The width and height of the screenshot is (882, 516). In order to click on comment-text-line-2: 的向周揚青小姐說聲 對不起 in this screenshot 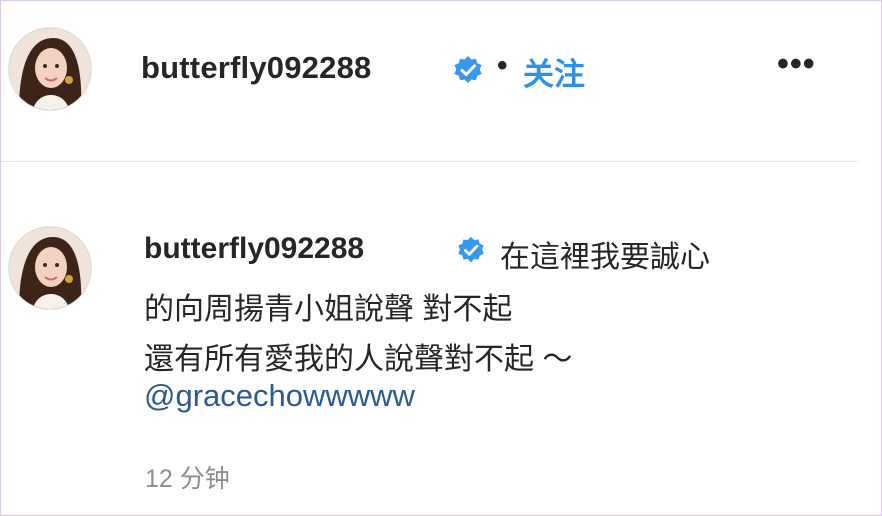, I will do `click(328, 309)`.